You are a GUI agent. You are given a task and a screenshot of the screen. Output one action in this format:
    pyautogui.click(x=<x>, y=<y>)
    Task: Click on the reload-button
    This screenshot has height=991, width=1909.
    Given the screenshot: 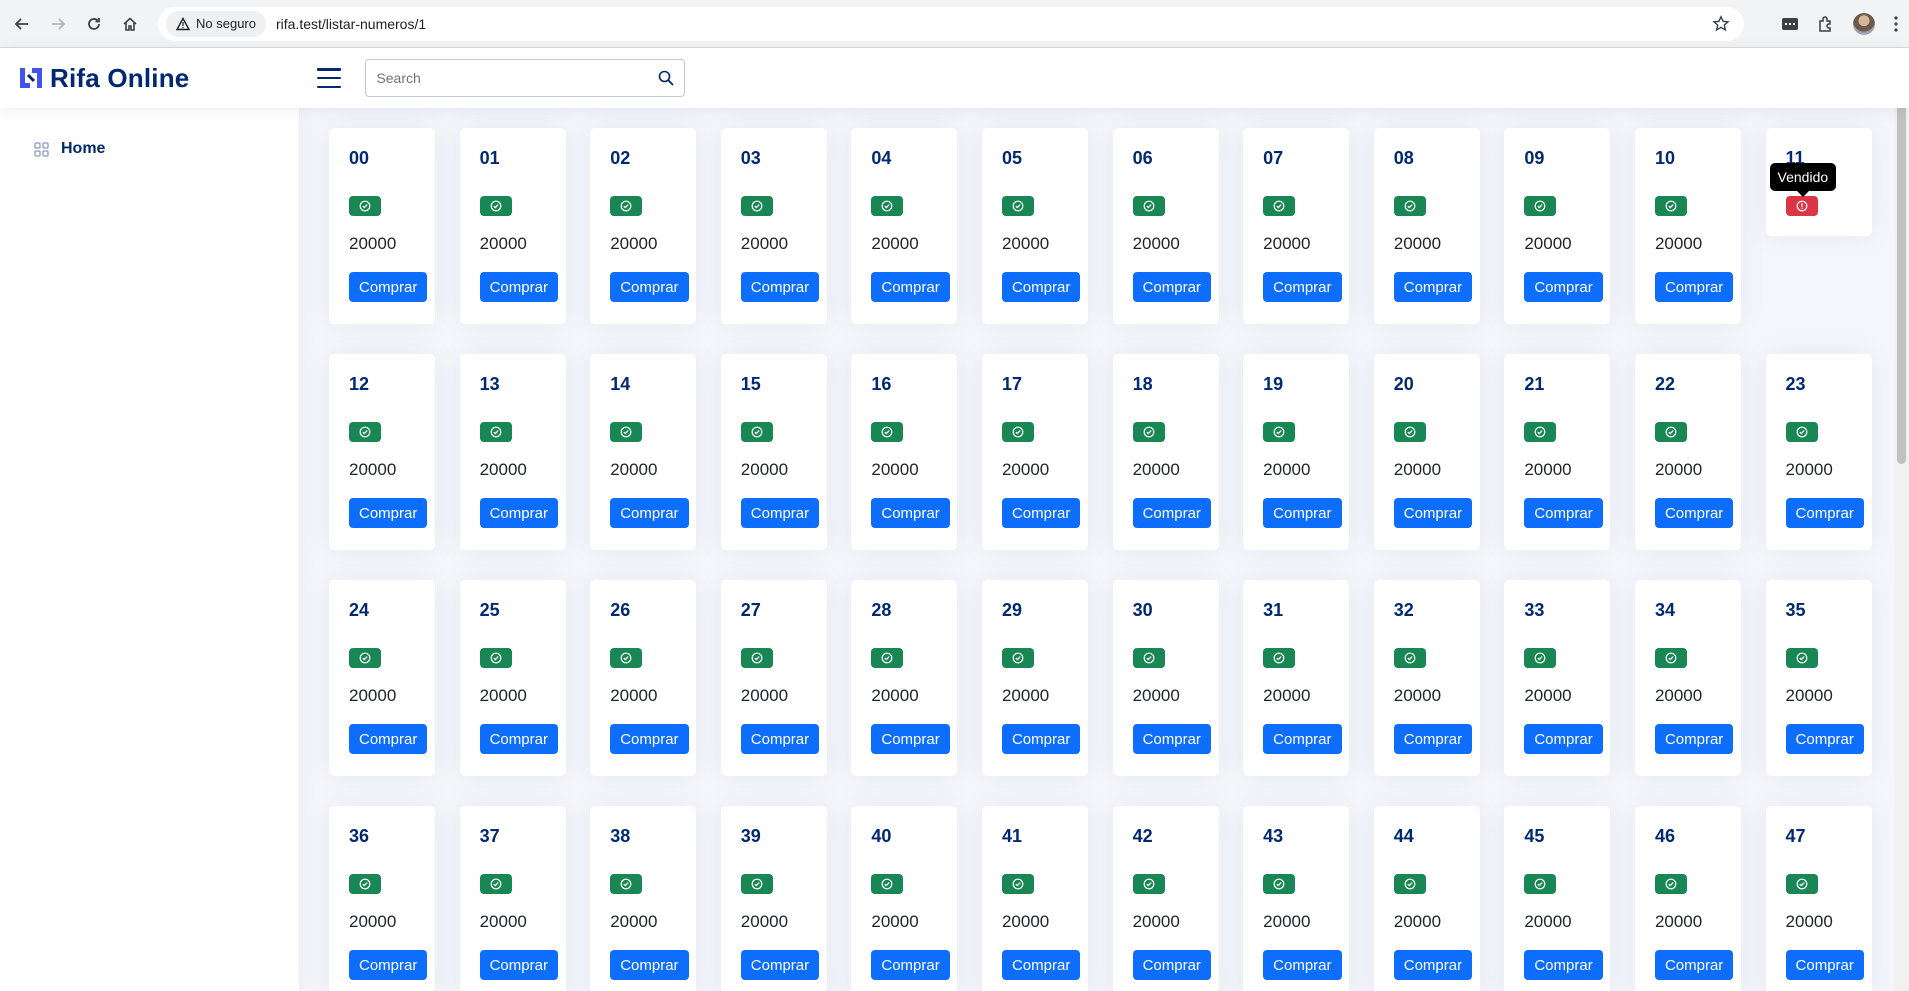 What is the action you would take?
    pyautogui.click(x=94, y=24)
    